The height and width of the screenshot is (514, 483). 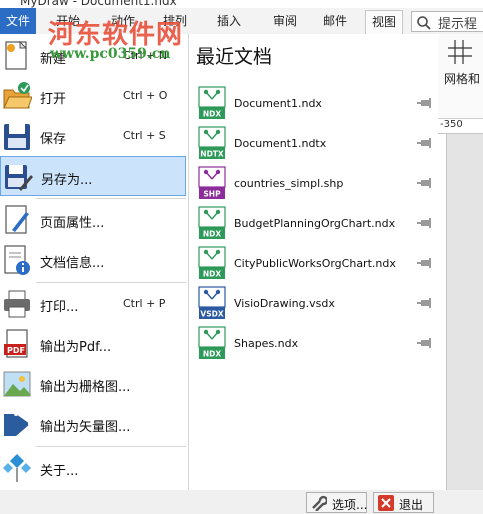 I want to click on exit-button-label: 退出, so click(x=411, y=505).